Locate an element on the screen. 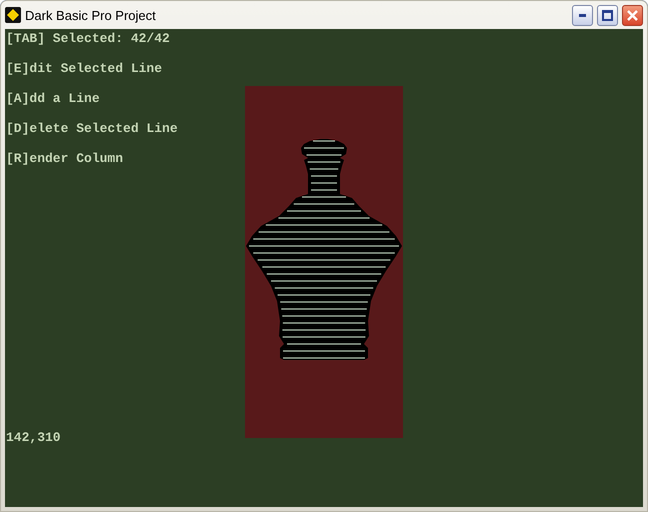 This screenshot has width=648, height=512. minimize-icon is located at coordinates (582, 15).